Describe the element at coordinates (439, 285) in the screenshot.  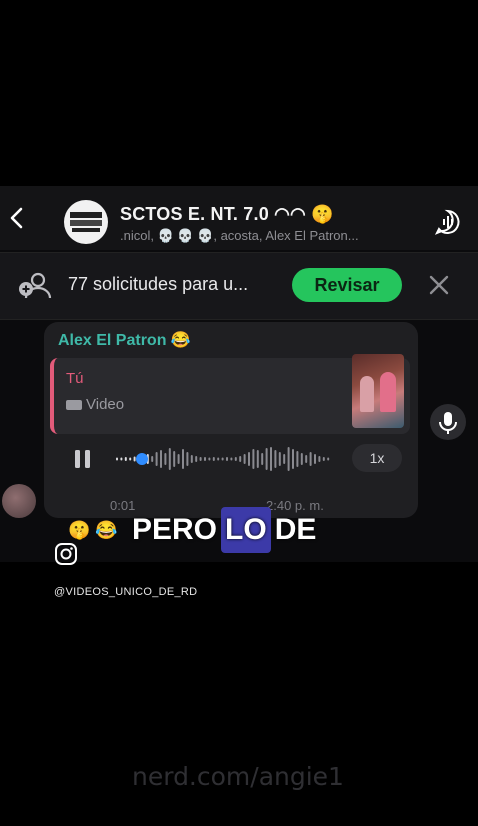
I see `close-icon` at that location.